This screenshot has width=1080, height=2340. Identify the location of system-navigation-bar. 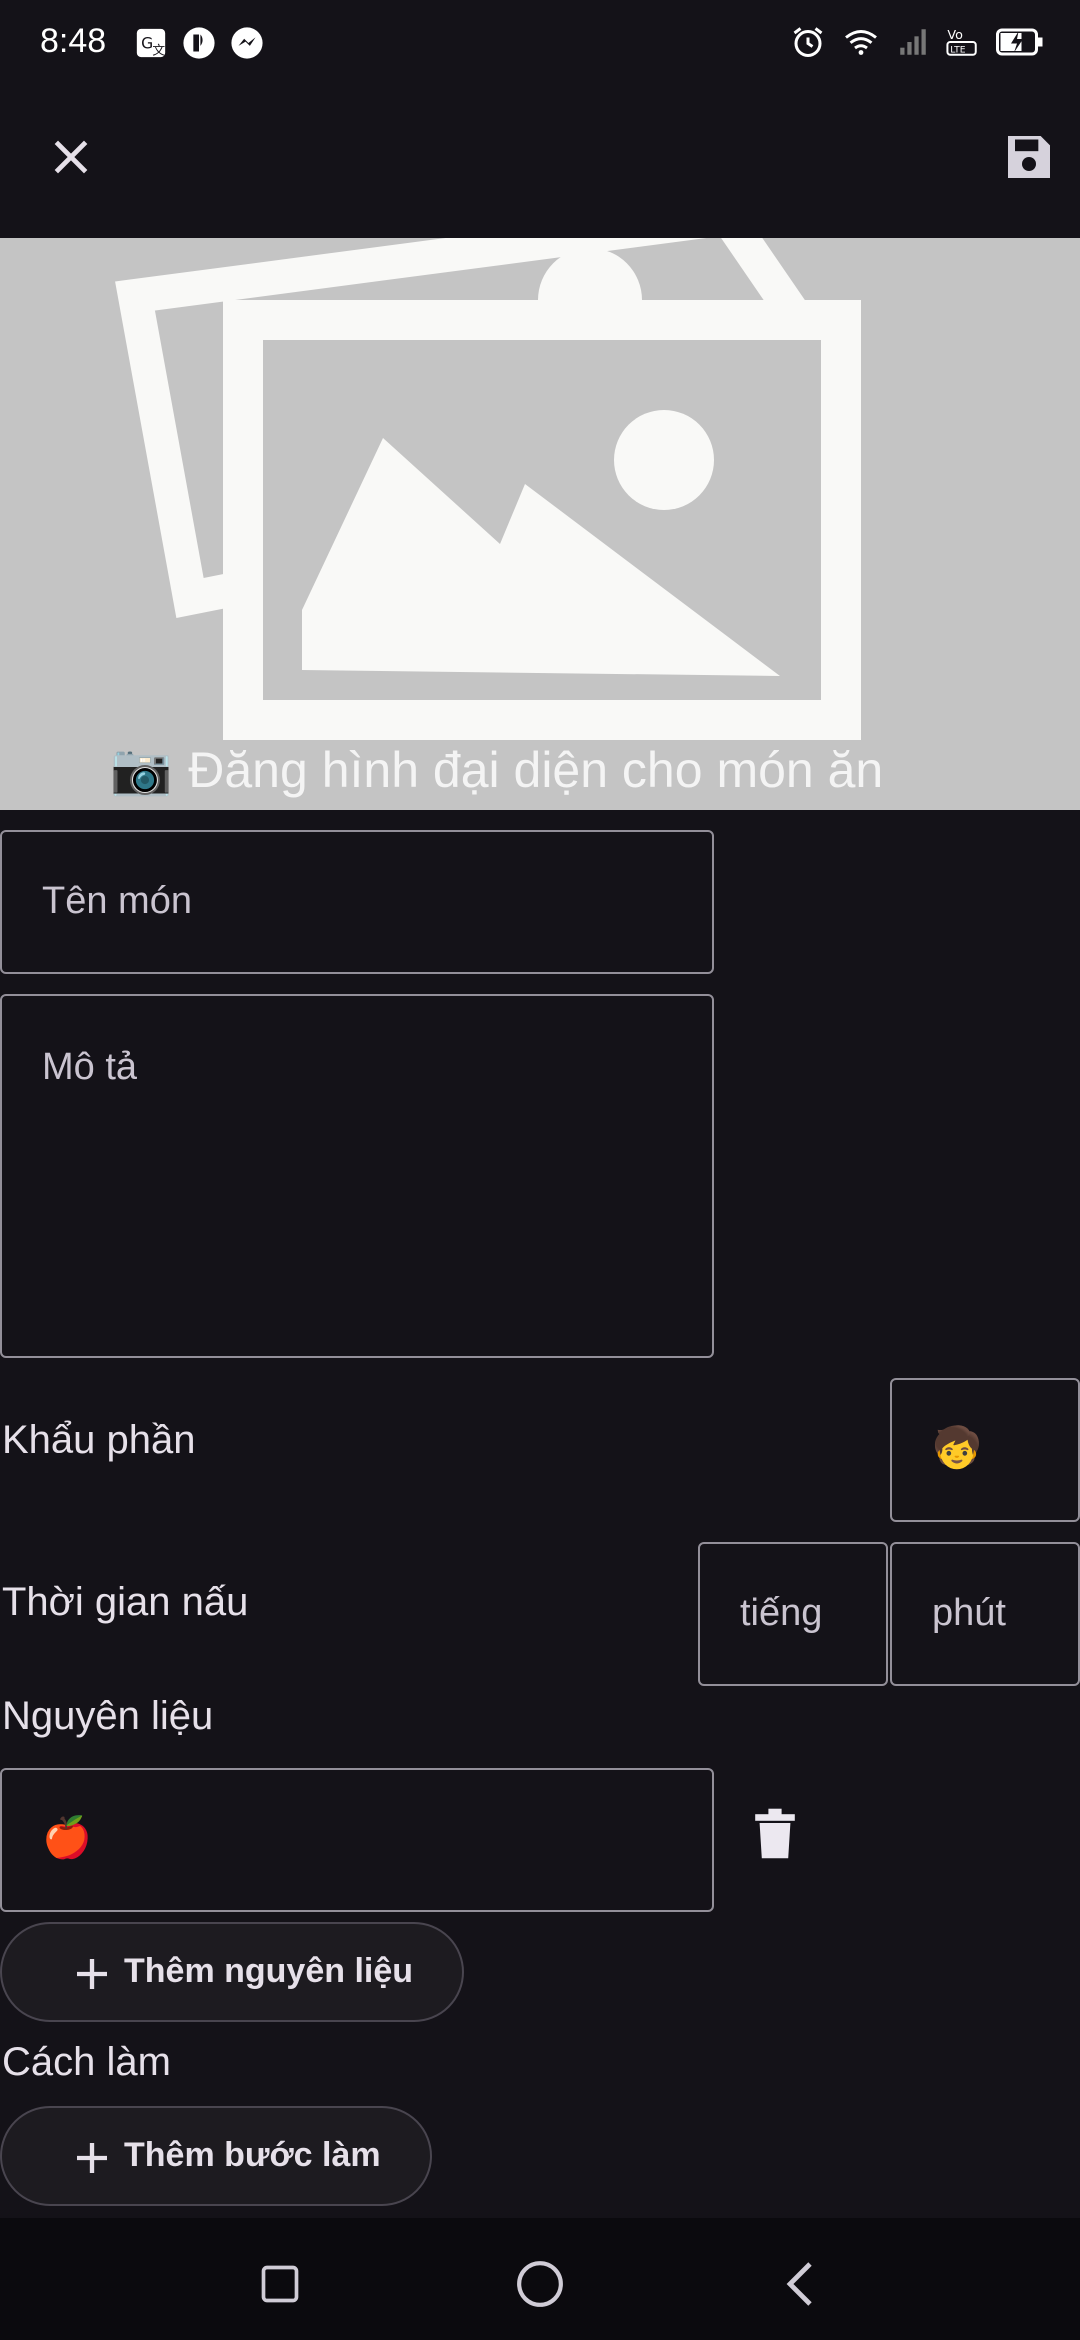
(540, 2279).